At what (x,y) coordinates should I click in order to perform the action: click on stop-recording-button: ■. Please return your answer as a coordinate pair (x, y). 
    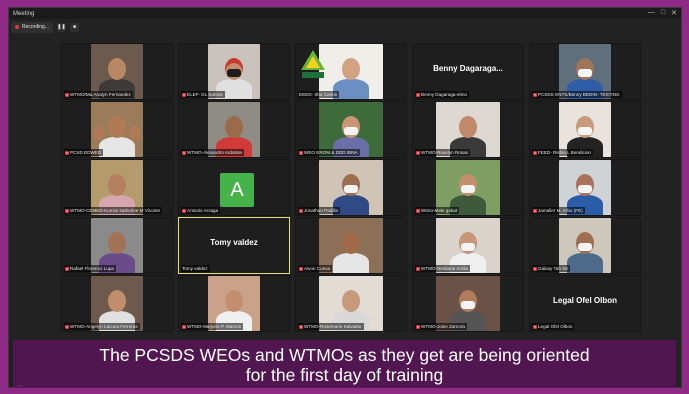
    Looking at the image, I should click on (74, 27).